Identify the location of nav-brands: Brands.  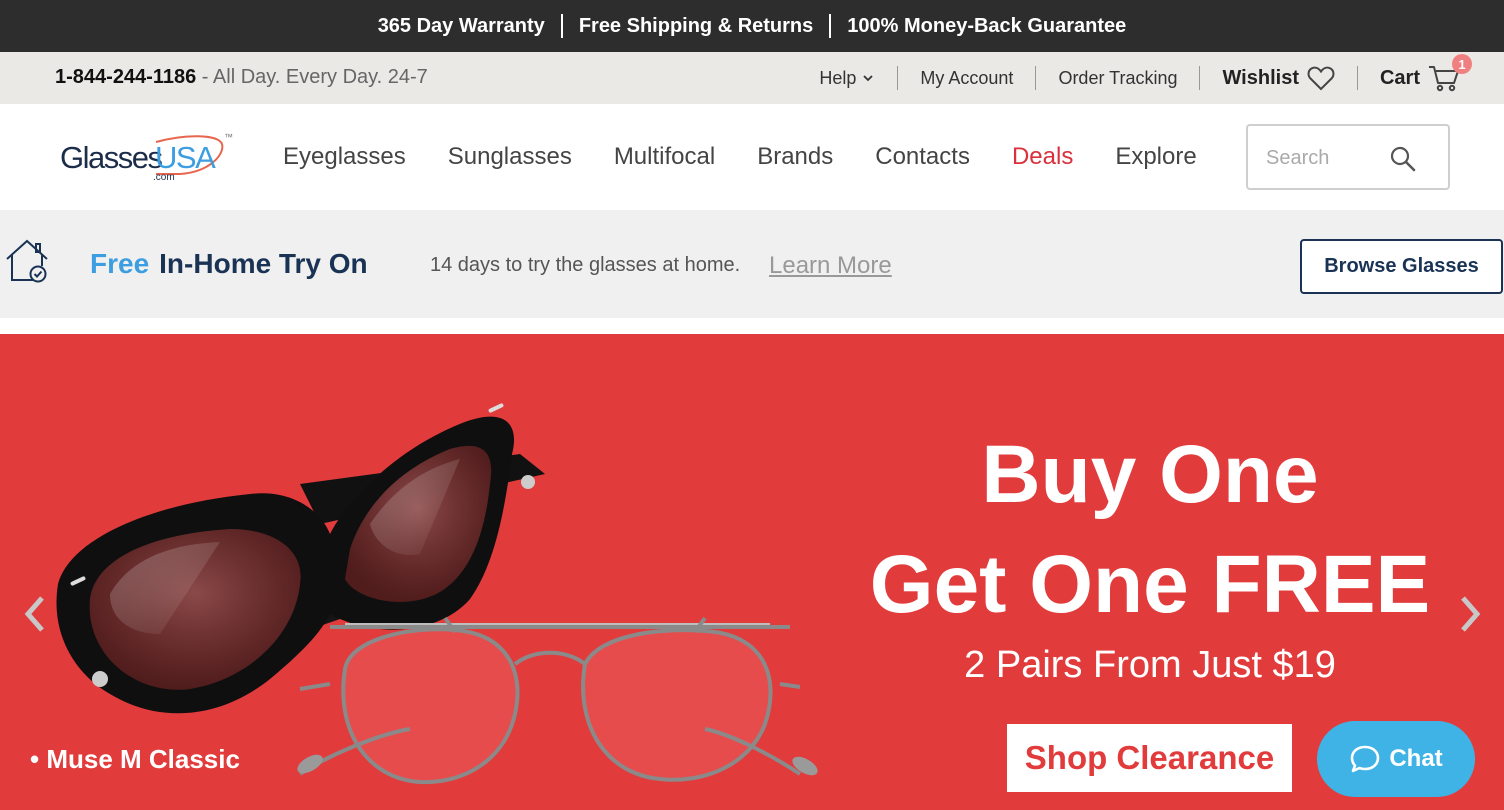
(795, 157).